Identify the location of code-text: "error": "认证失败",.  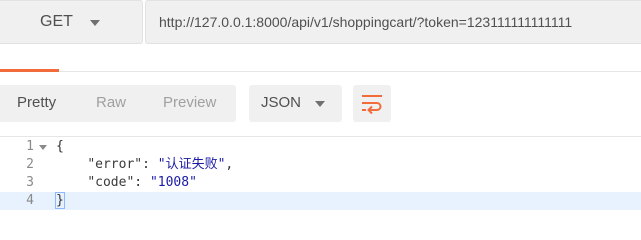
(160, 164).